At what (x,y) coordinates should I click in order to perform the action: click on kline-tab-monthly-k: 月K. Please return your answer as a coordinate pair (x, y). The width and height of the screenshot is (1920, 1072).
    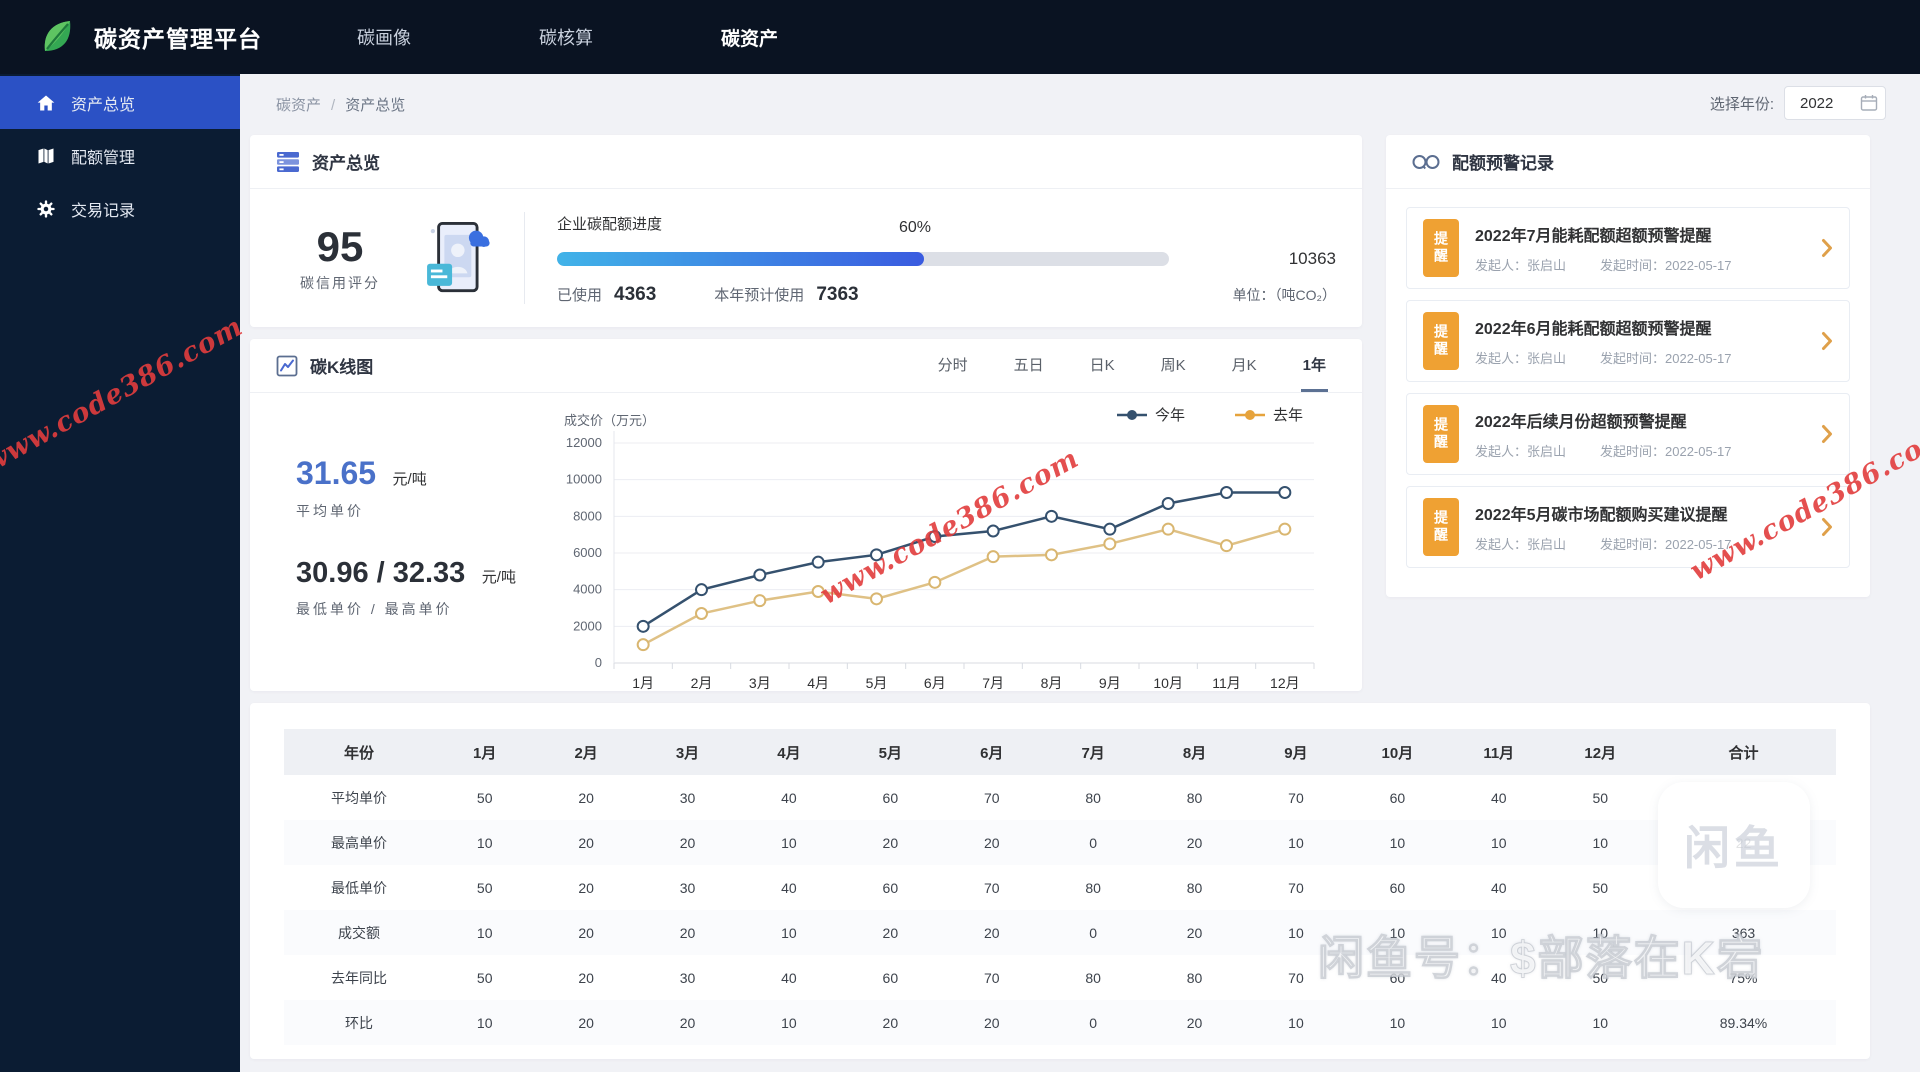
    Looking at the image, I should click on (1244, 365).